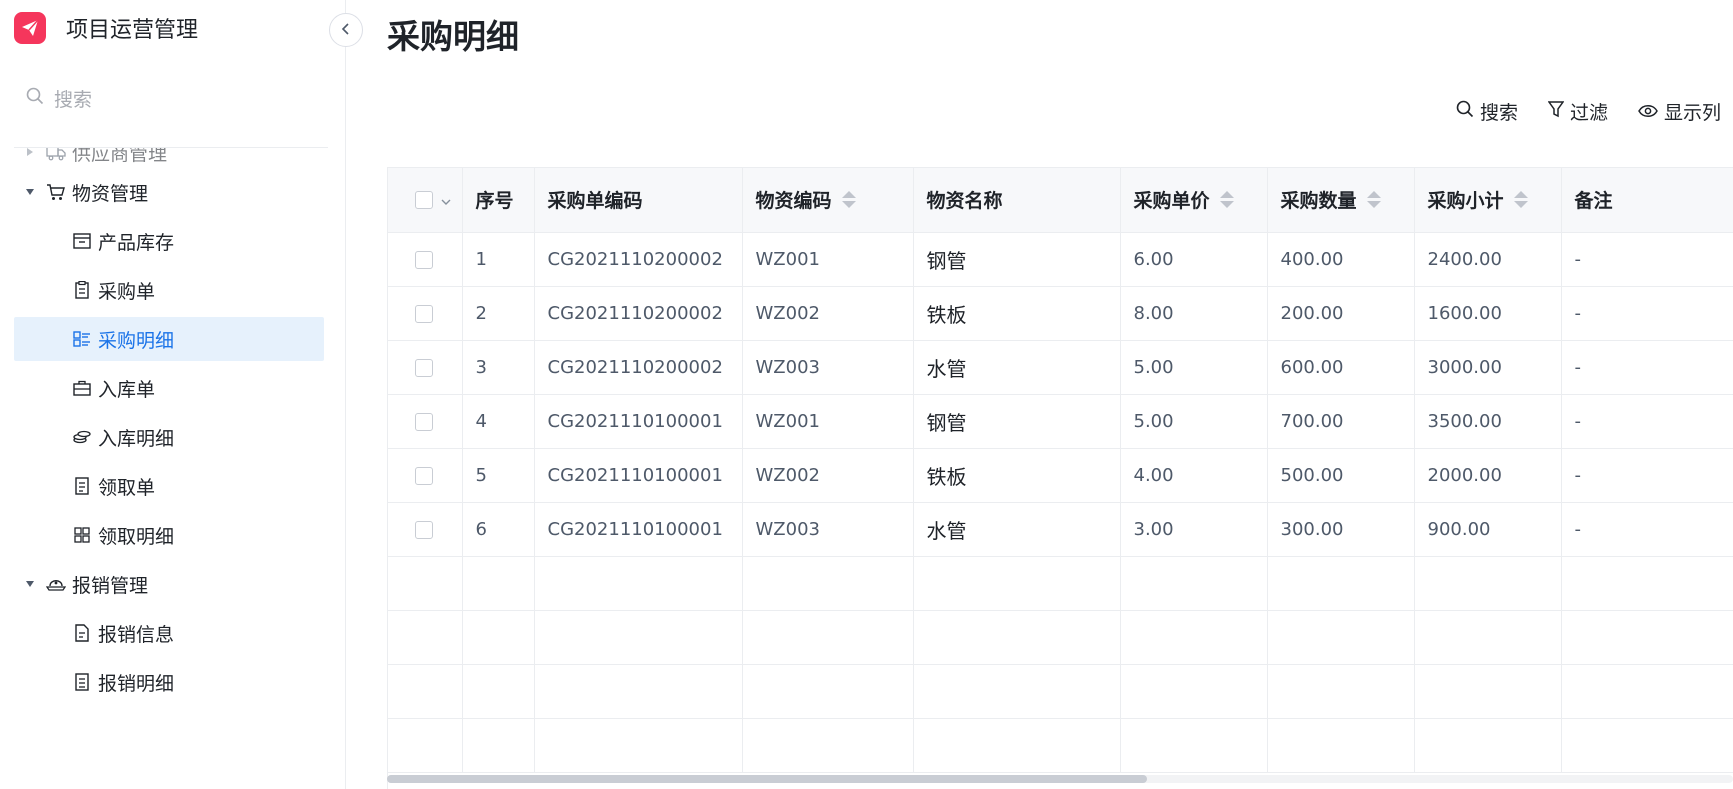  Describe the element at coordinates (1487, 111) in the screenshot. I see `toolbar-search-button: 搜索` at that location.